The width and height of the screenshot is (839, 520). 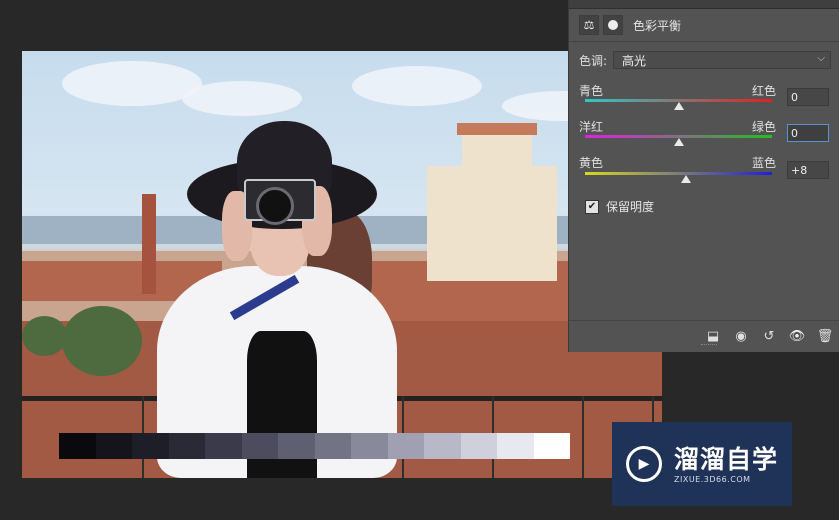 I want to click on yellow-blue-track, so click(x=678, y=173).